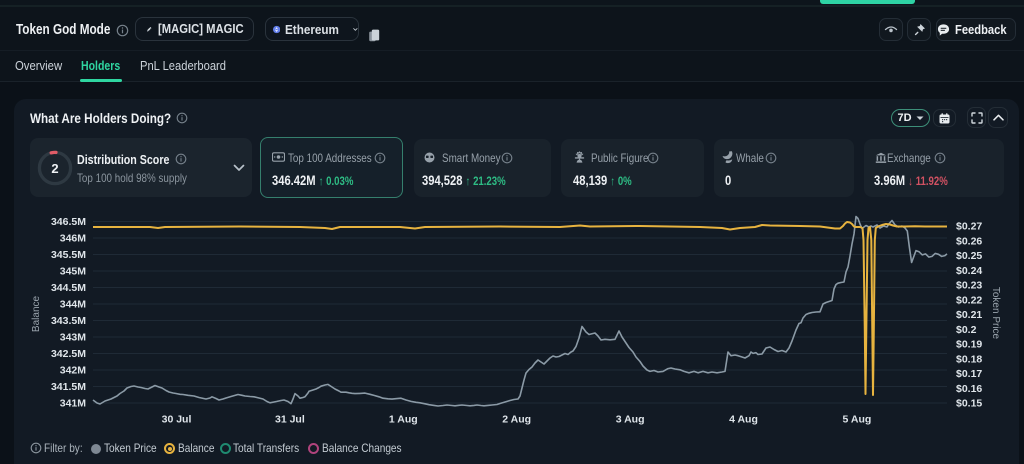 The image size is (1024, 464). I want to click on svg-text: 344M, so click(73, 305).